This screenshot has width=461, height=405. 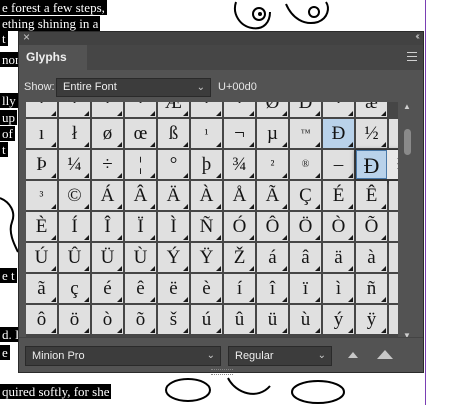 I want to click on glyph-cell: ı, so click(x=41, y=133).